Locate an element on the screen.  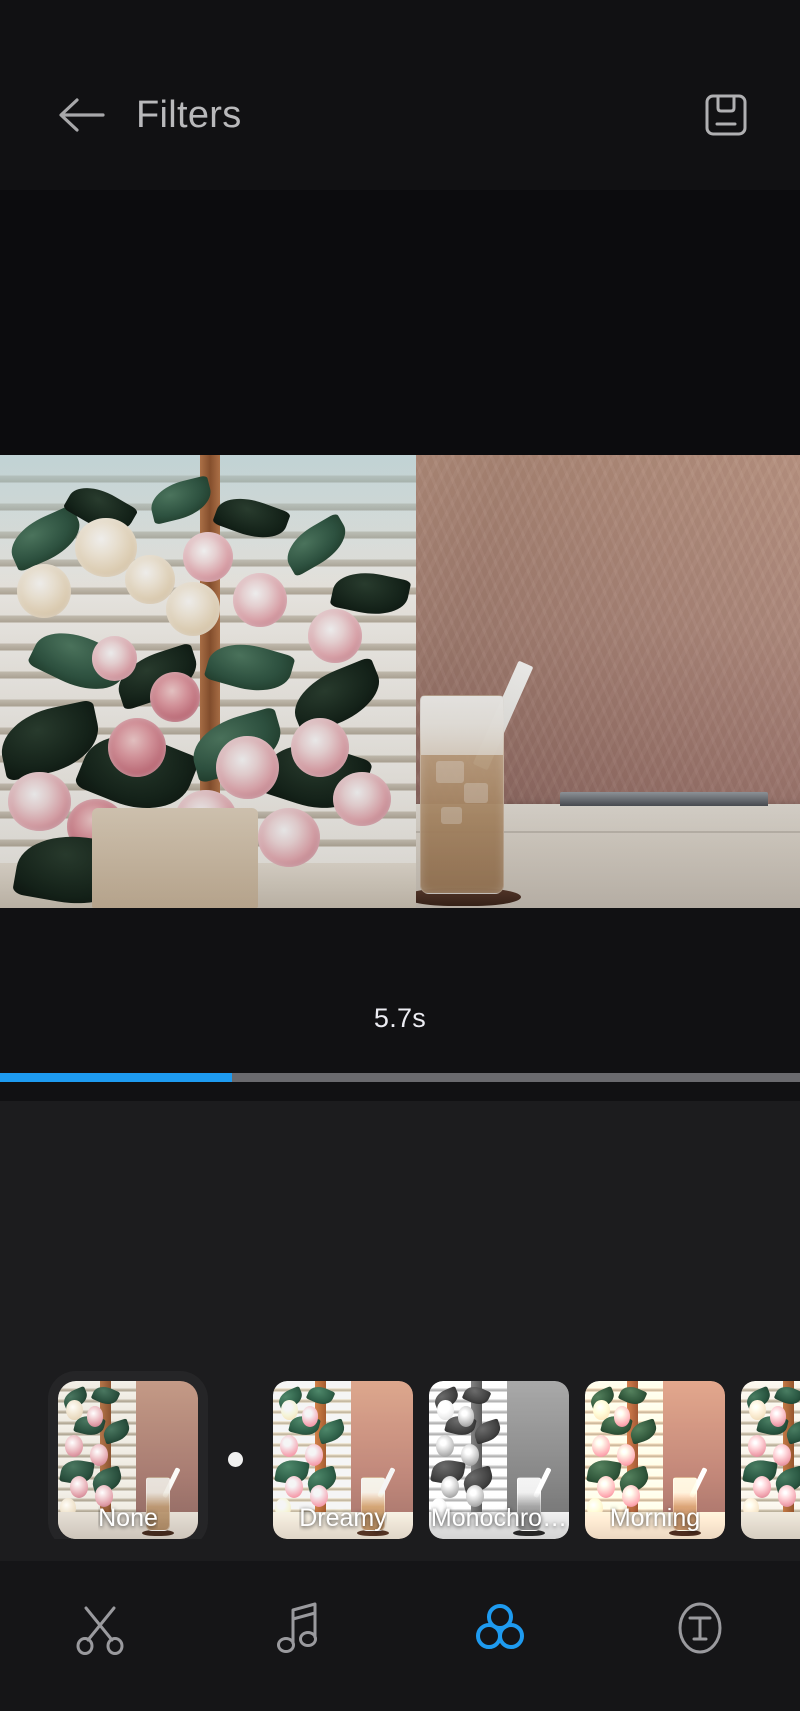
nav-item-trim is located at coordinates (100, 1628).